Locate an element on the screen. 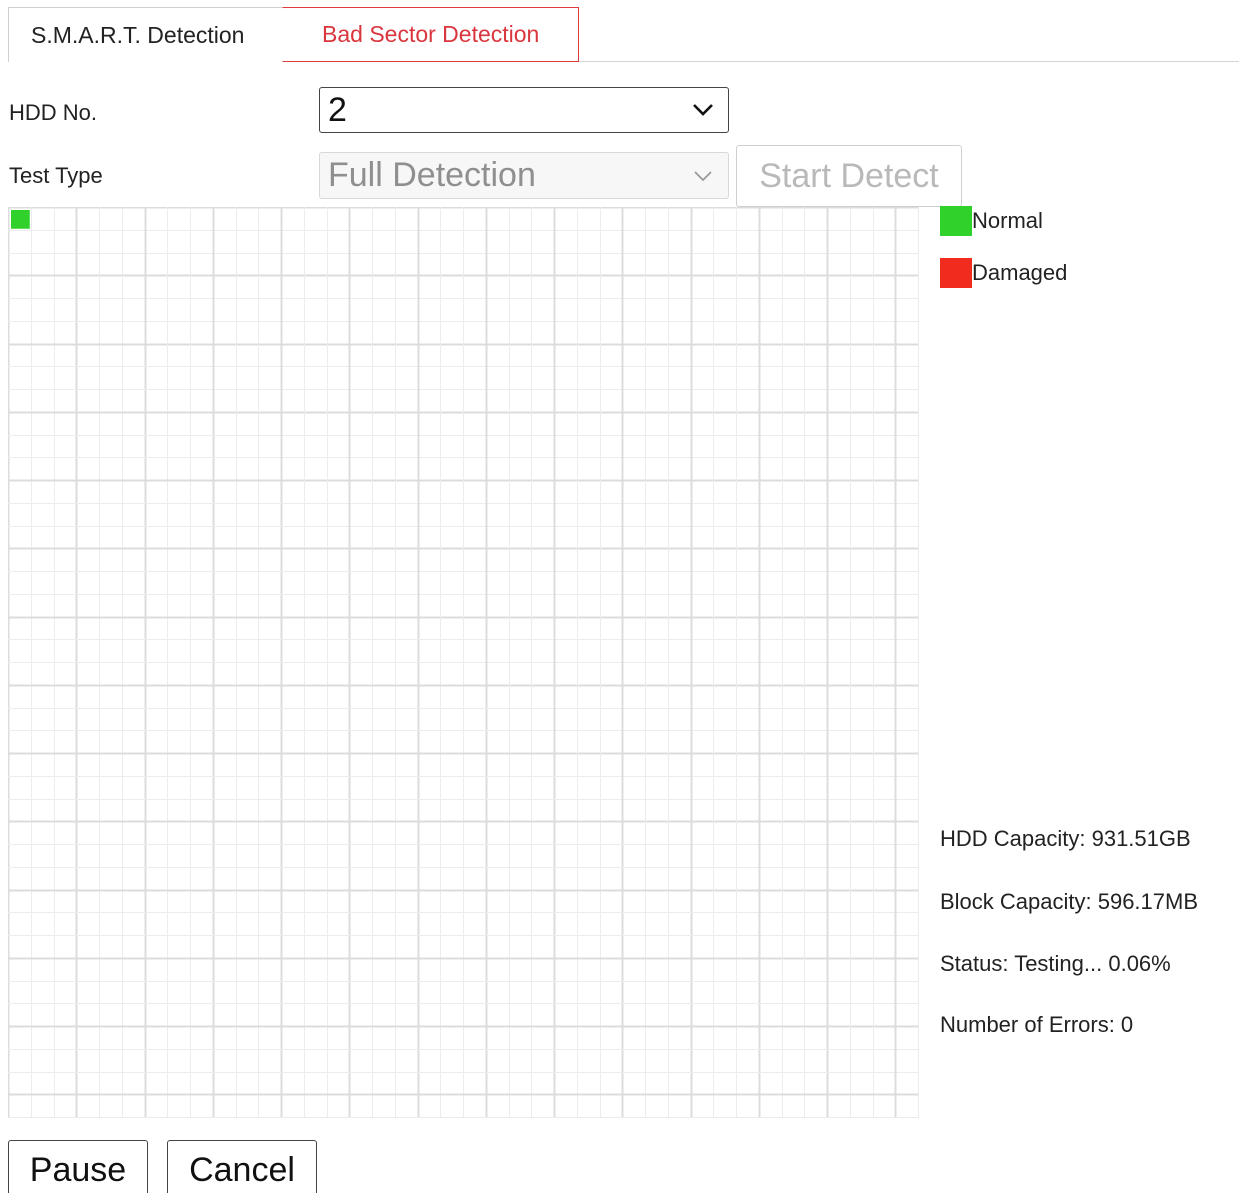 The height and width of the screenshot is (1193, 1244). test-type-select: Full Detection is located at coordinates (524, 175).